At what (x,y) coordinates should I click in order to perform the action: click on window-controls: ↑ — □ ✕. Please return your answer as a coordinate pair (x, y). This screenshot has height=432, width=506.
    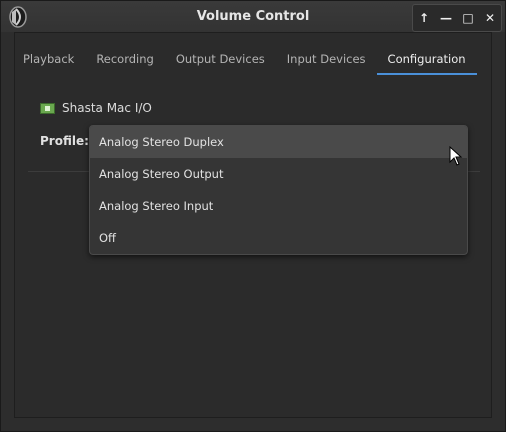
    Looking at the image, I should click on (457, 18).